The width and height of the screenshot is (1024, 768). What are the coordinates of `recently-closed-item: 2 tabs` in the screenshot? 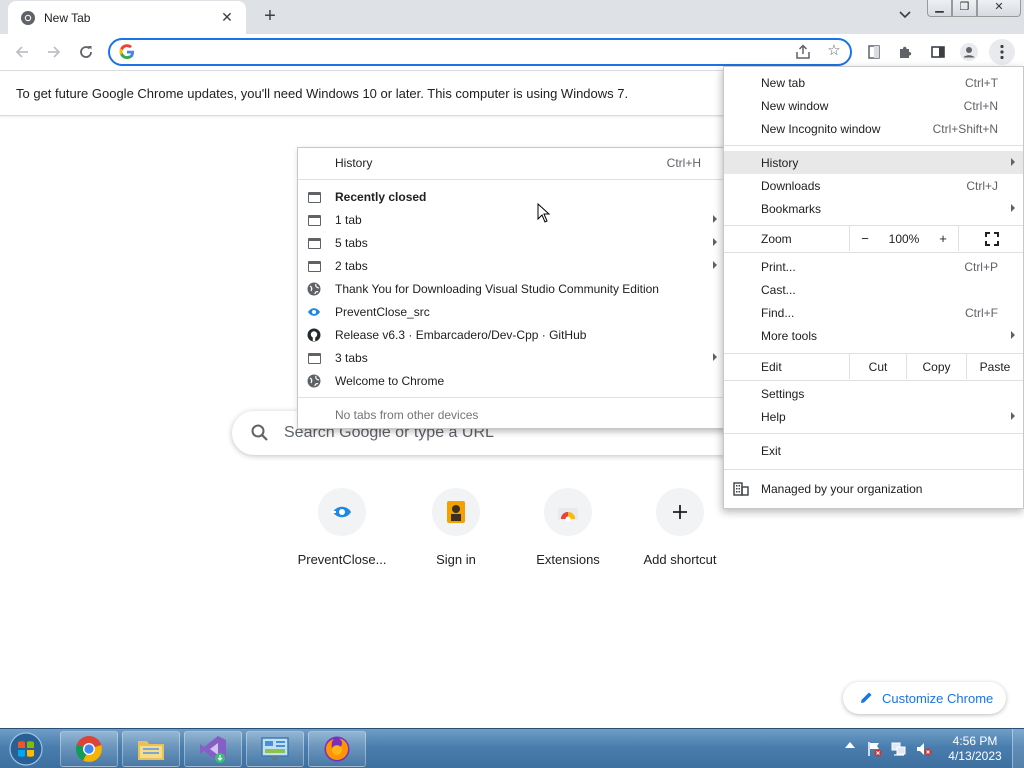 It's located at (511, 266).